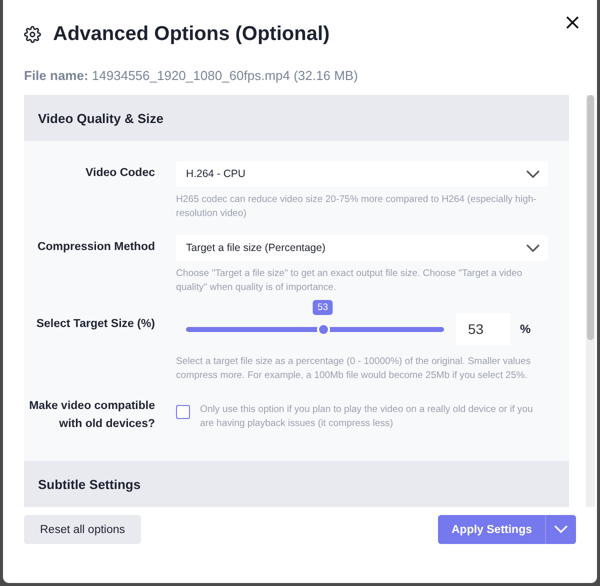 This screenshot has width=600, height=586. What do you see at coordinates (119, 173) in the screenshot?
I see `field-label: Video Codec` at bounding box center [119, 173].